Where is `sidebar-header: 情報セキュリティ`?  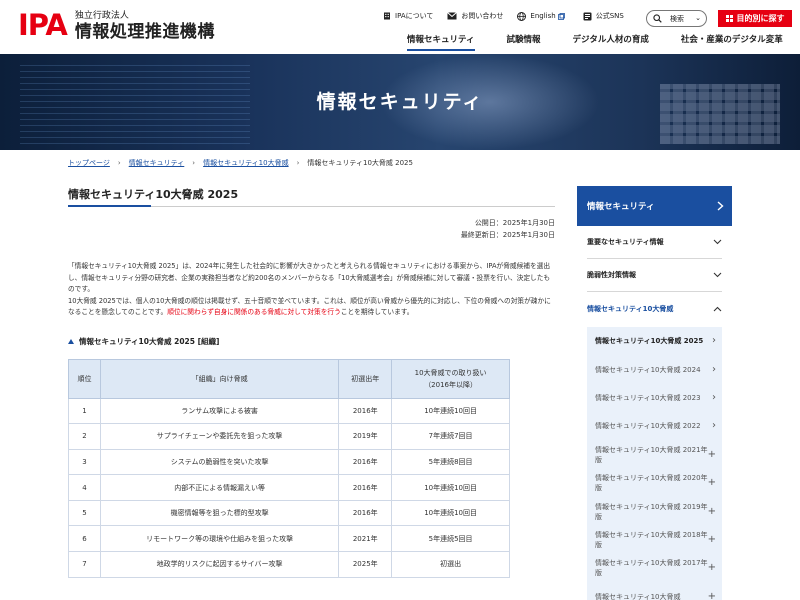
sidebar-header: 情報セキュリティ is located at coordinates (654, 206).